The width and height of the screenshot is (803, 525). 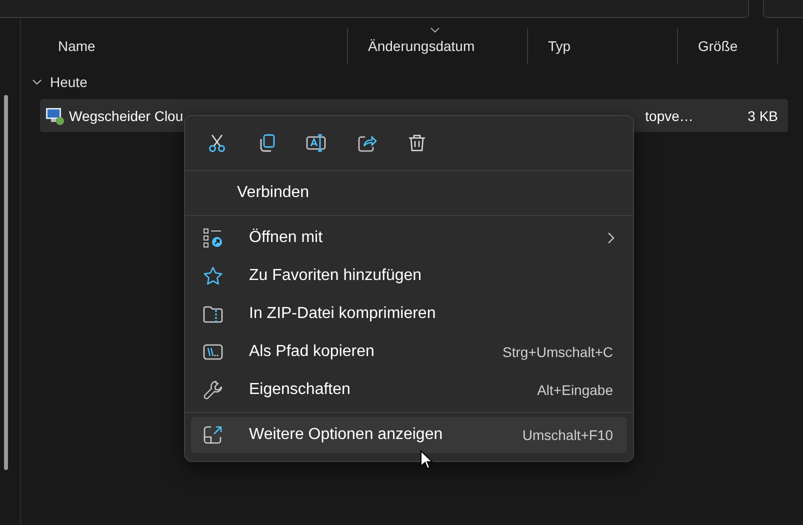 I want to click on scissors-icon, so click(x=217, y=143).